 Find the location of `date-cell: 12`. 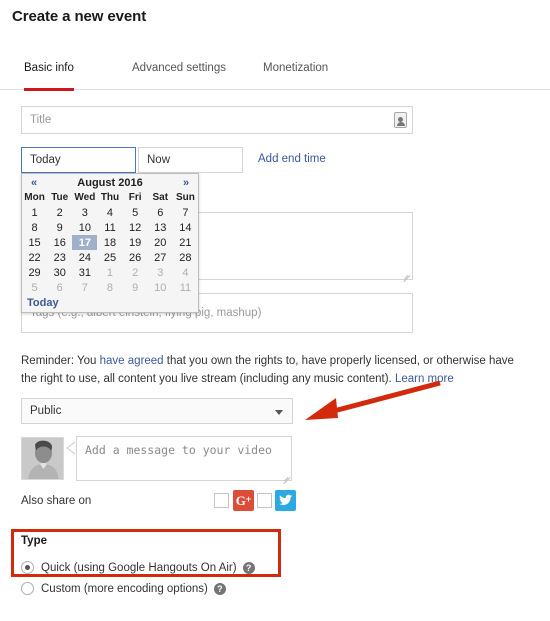

date-cell: 12 is located at coordinates (135, 227).